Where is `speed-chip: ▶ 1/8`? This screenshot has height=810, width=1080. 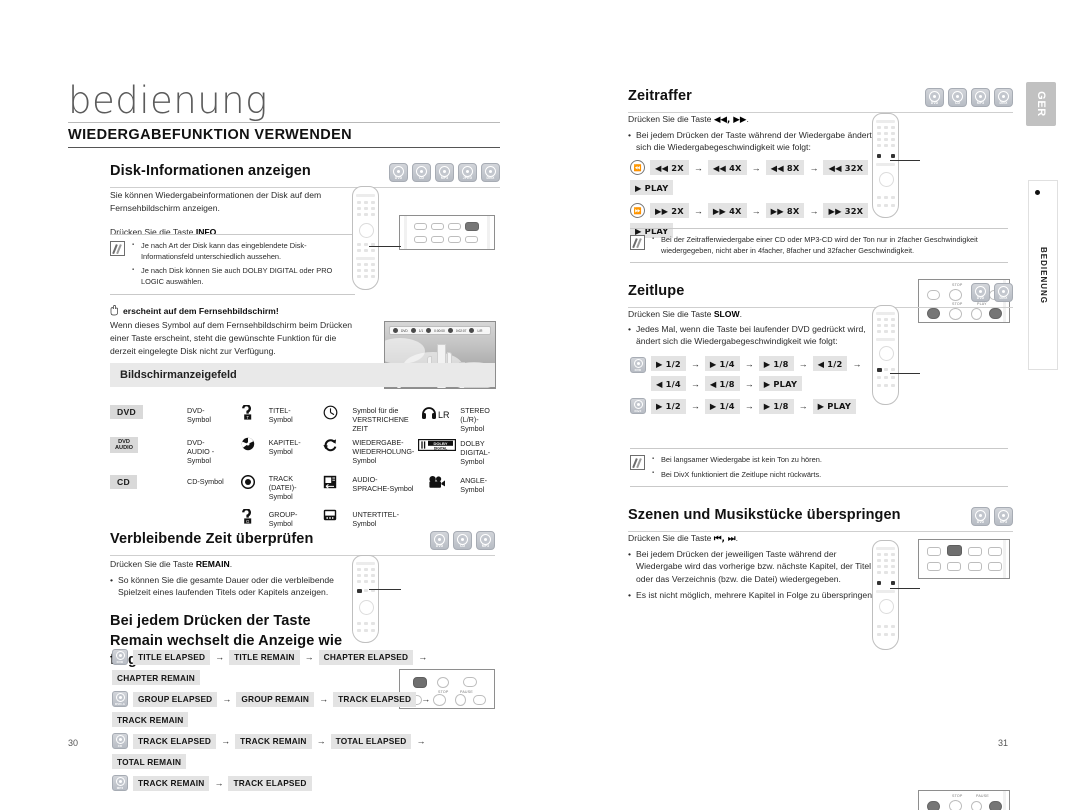
speed-chip: ▶ 1/8 is located at coordinates (776, 363).